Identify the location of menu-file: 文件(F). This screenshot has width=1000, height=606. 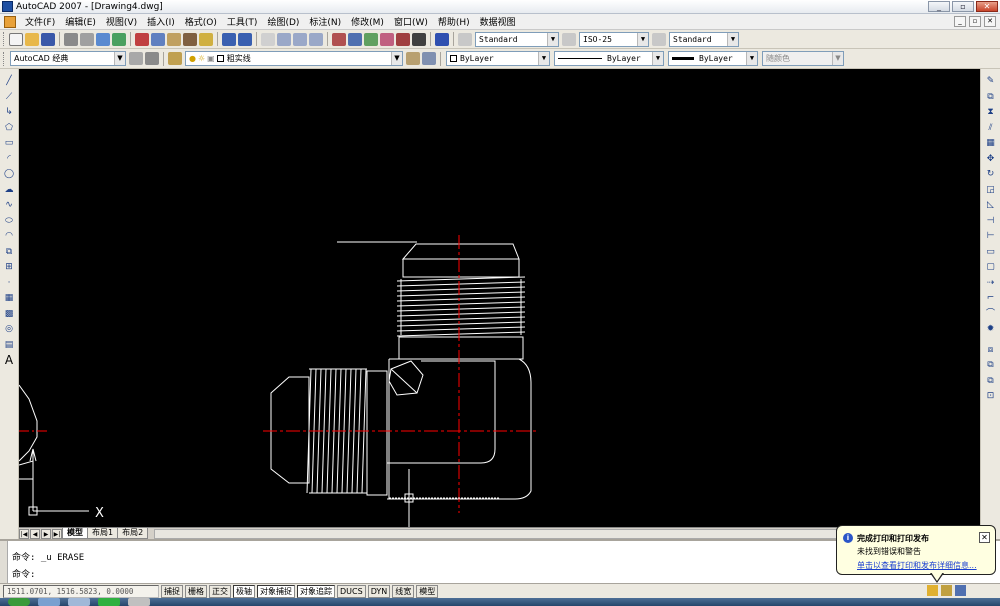
(40, 21).